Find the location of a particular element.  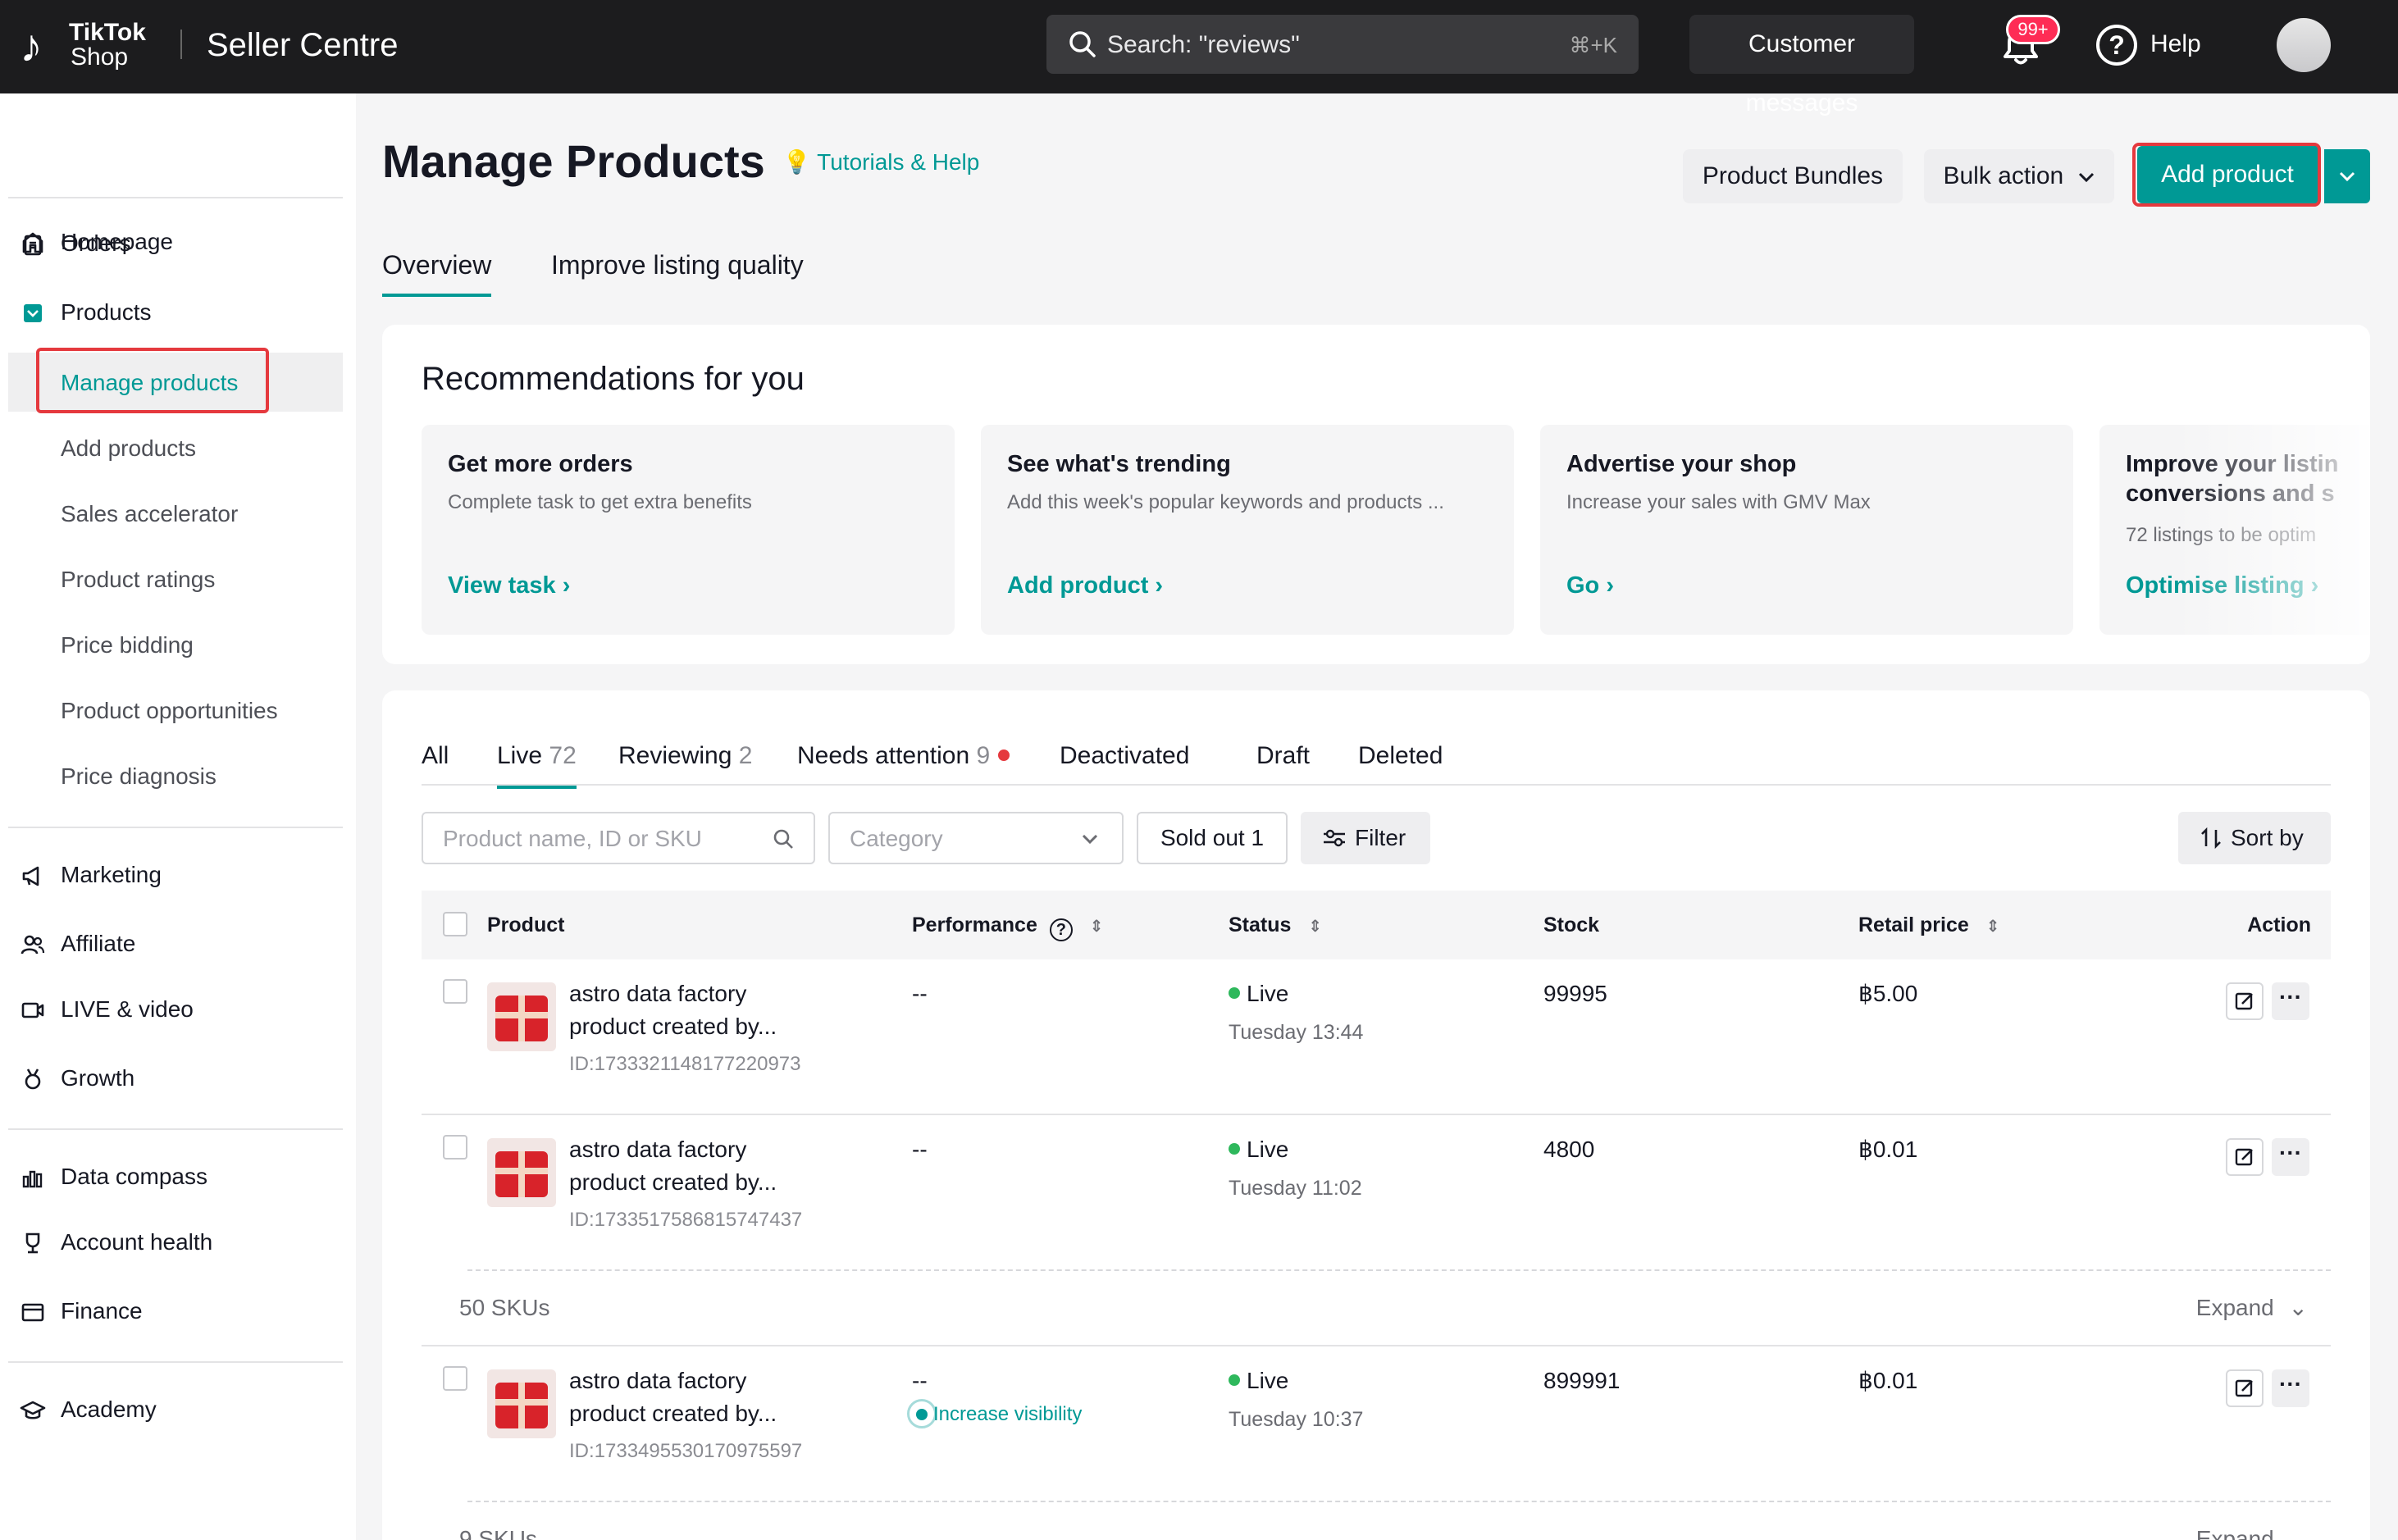

sidebar-item-finance: Finance is located at coordinates (178, 1310).